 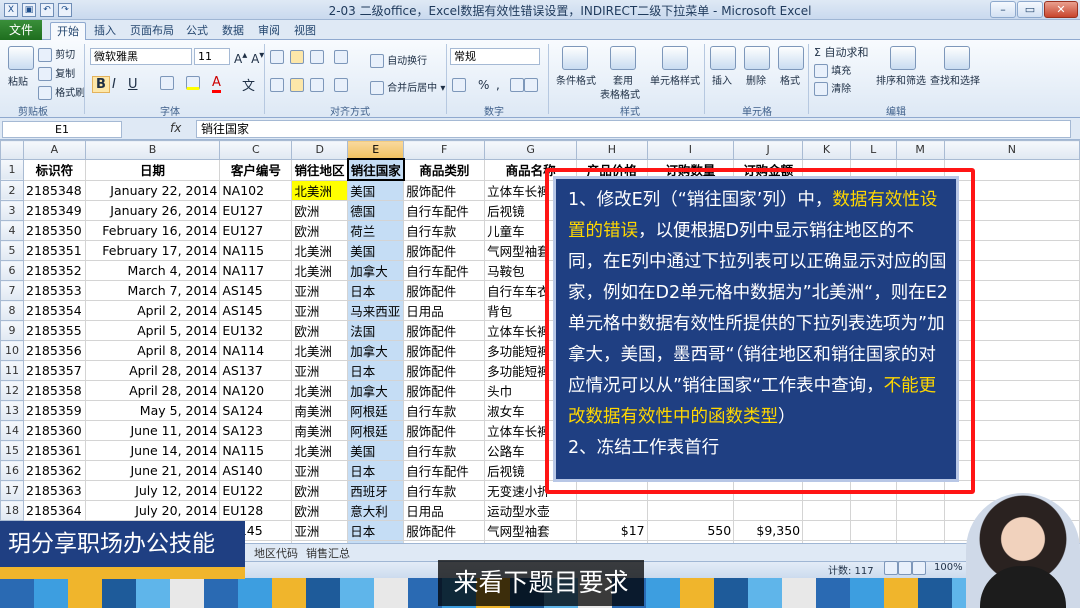 I want to click on sheet-tab-region-code: 地区代码, so click(x=276, y=553).